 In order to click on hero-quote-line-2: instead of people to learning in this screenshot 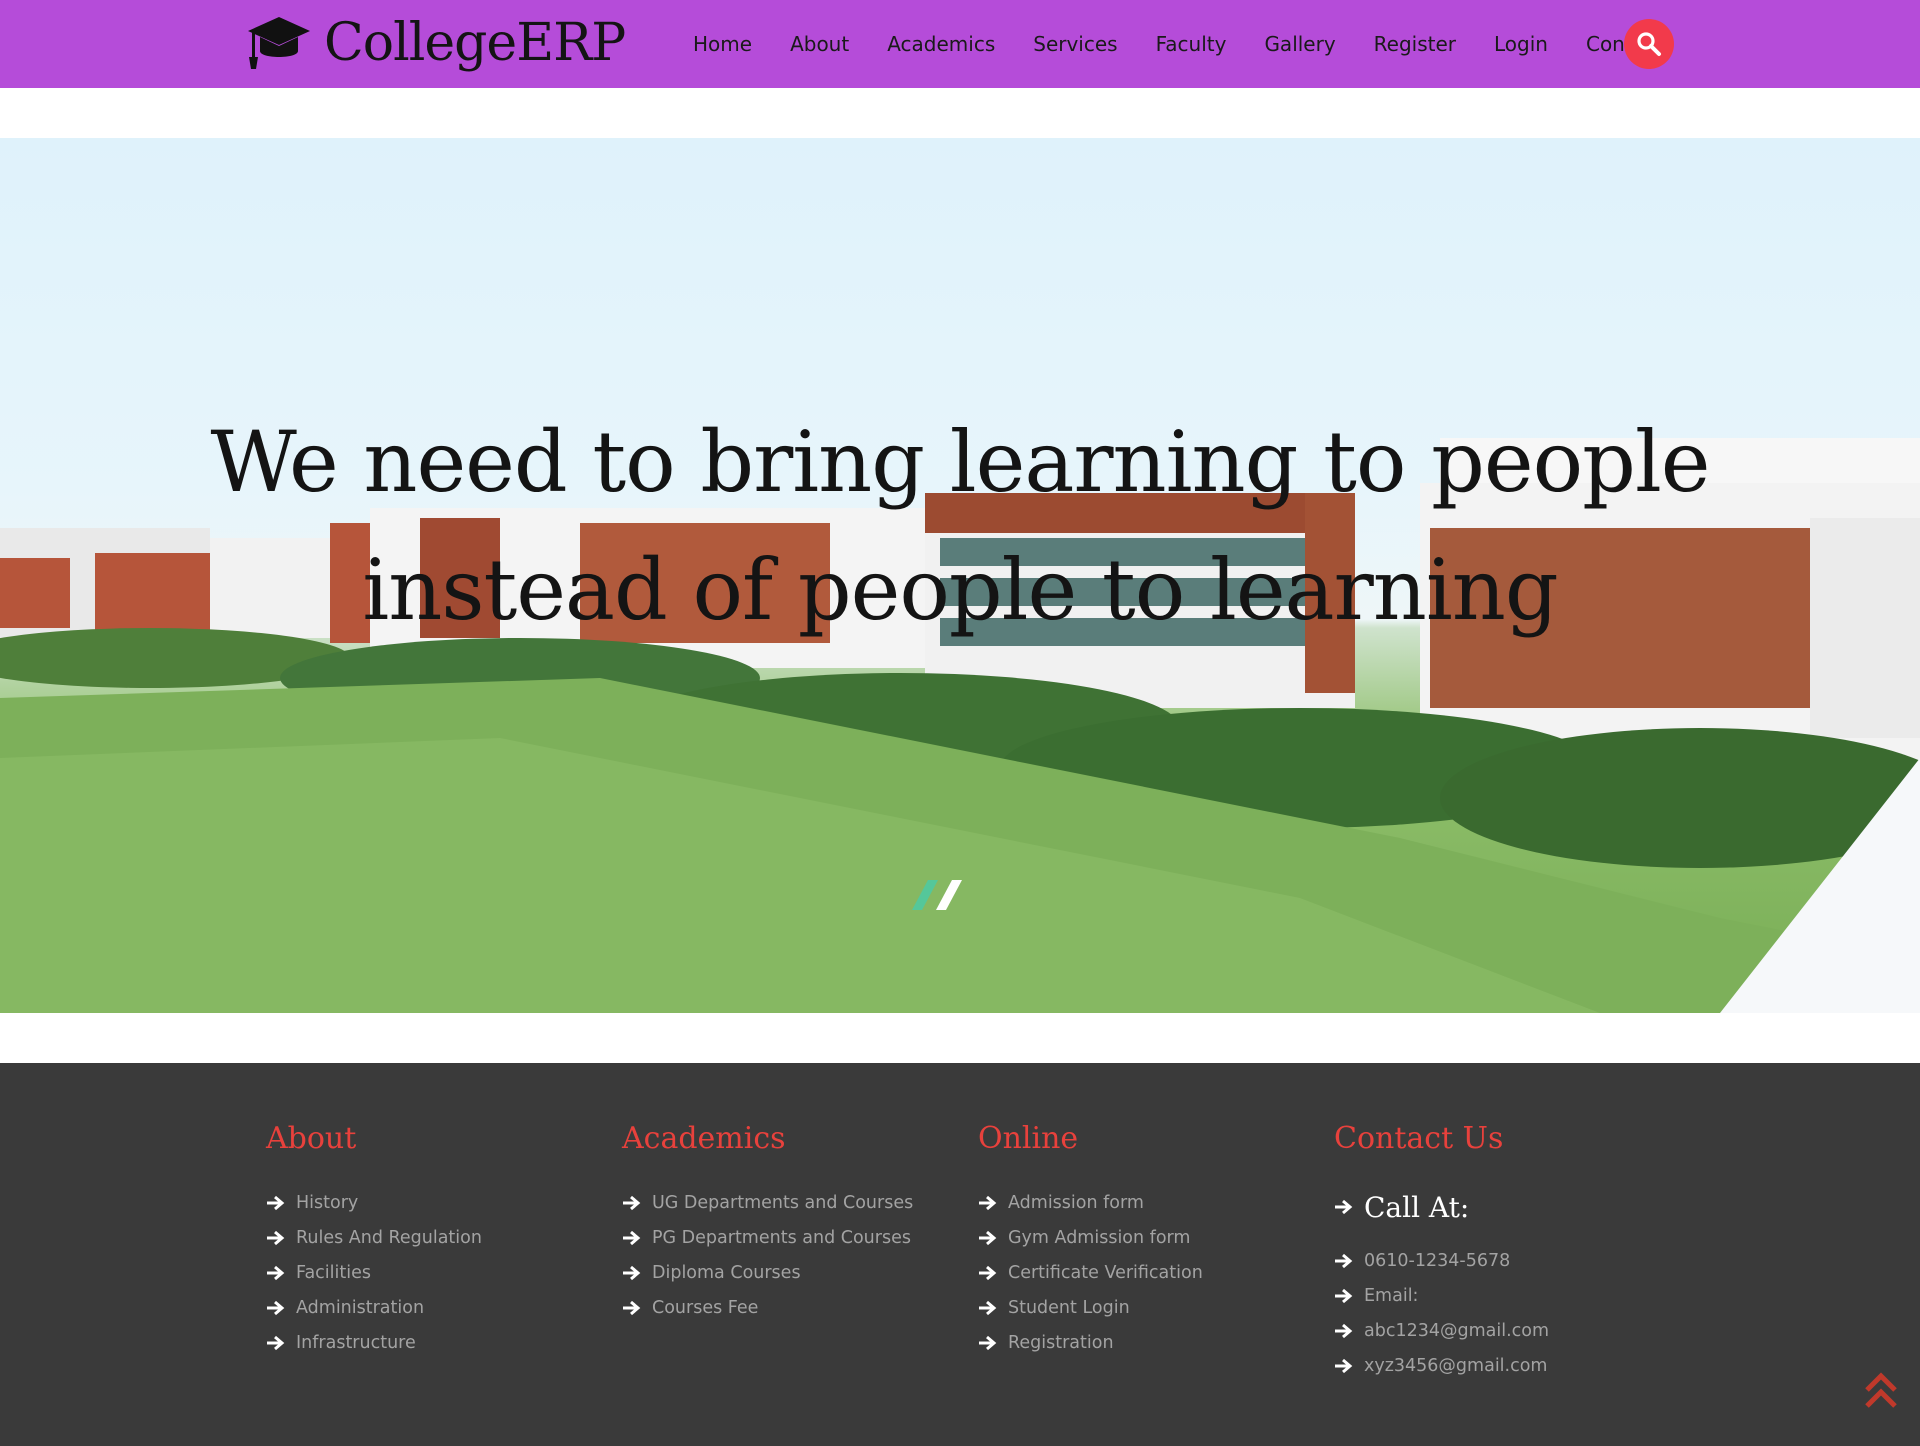, I will do `click(960, 590)`.